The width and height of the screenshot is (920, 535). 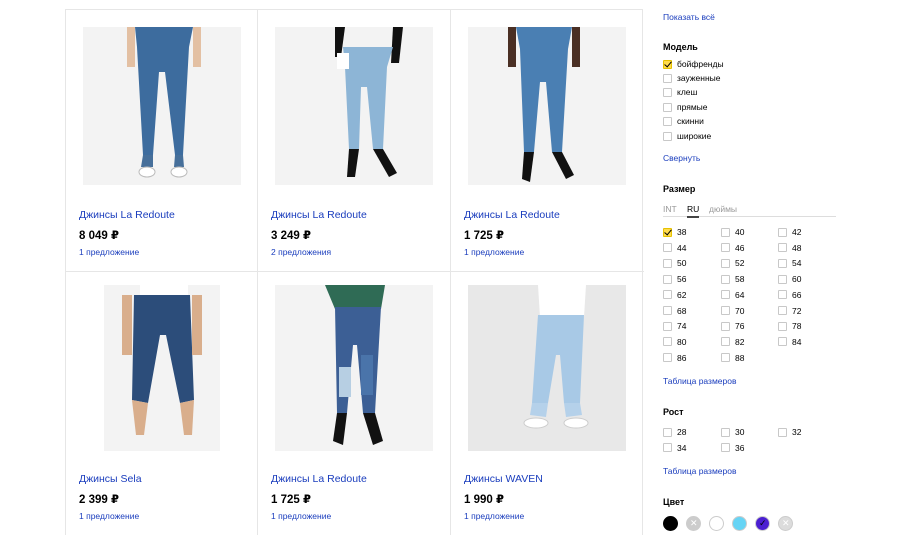 I want to click on size-option-74: 74, so click(x=674, y=326).